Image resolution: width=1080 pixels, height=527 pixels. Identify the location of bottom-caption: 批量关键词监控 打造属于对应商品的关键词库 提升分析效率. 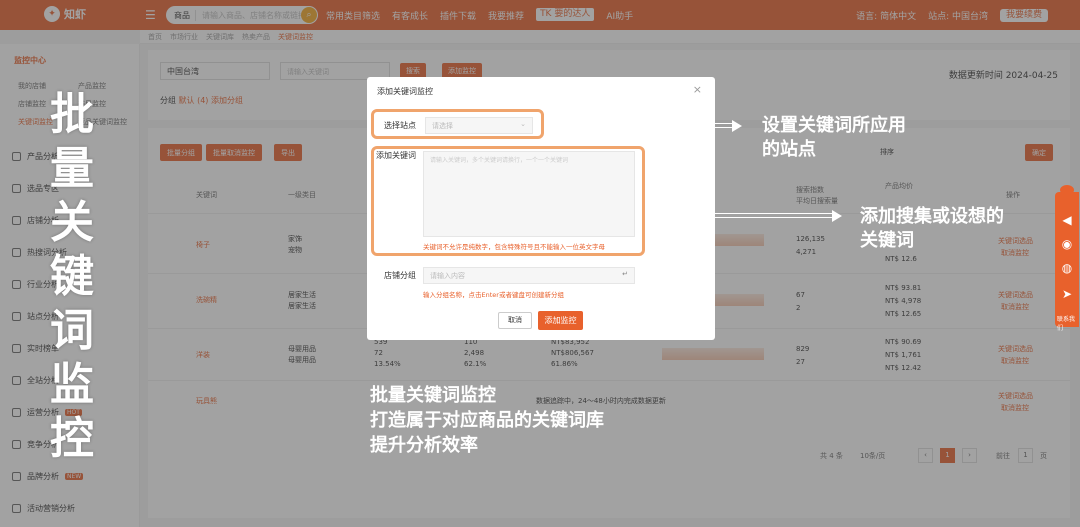
(487, 420).